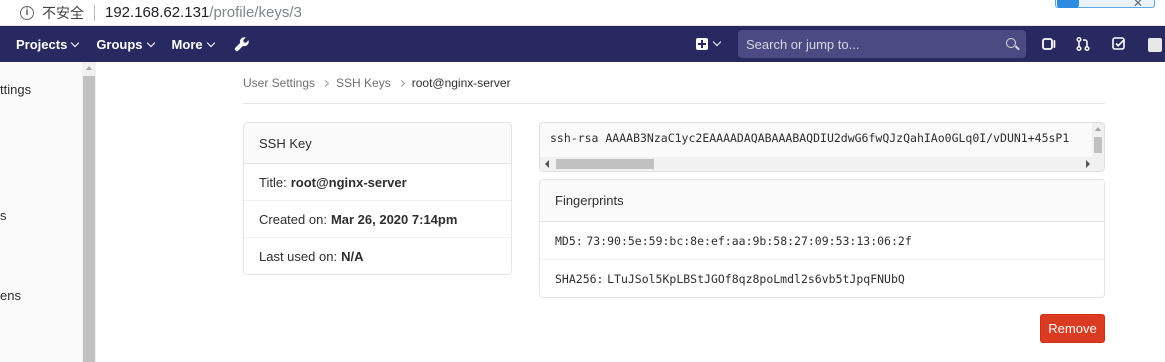 The width and height of the screenshot is (1165, 362). What do you see at coordinates (817, 164) in the screenshot?
I see `key-horizontal-scrollbar` at bounding box center [817, 164].